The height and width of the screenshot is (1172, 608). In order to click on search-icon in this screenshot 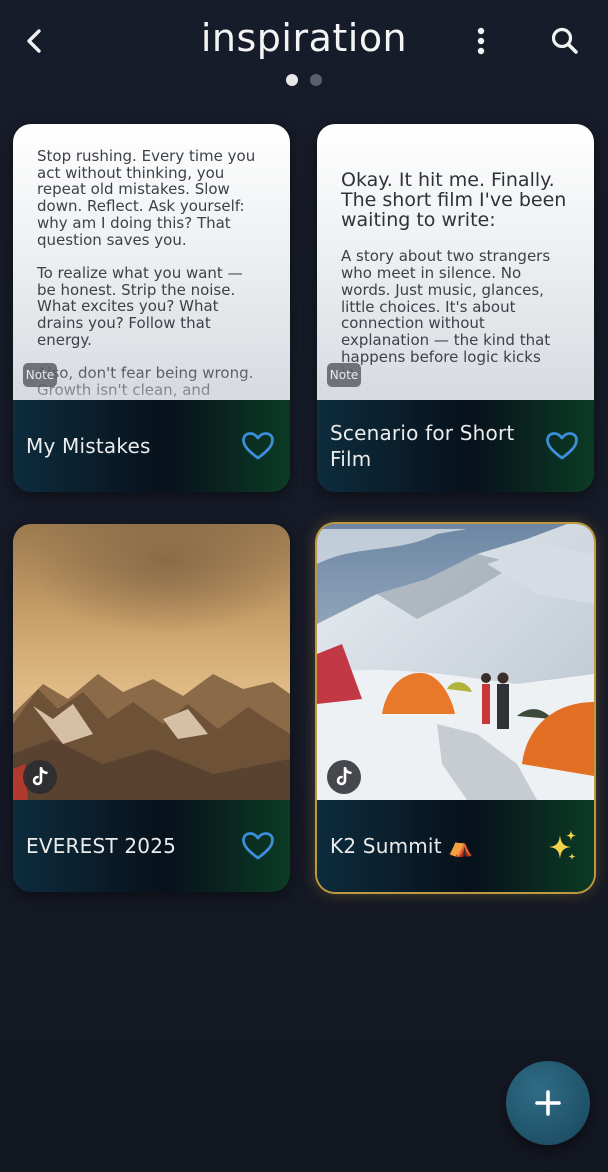, I will do `click(564, 40)`.